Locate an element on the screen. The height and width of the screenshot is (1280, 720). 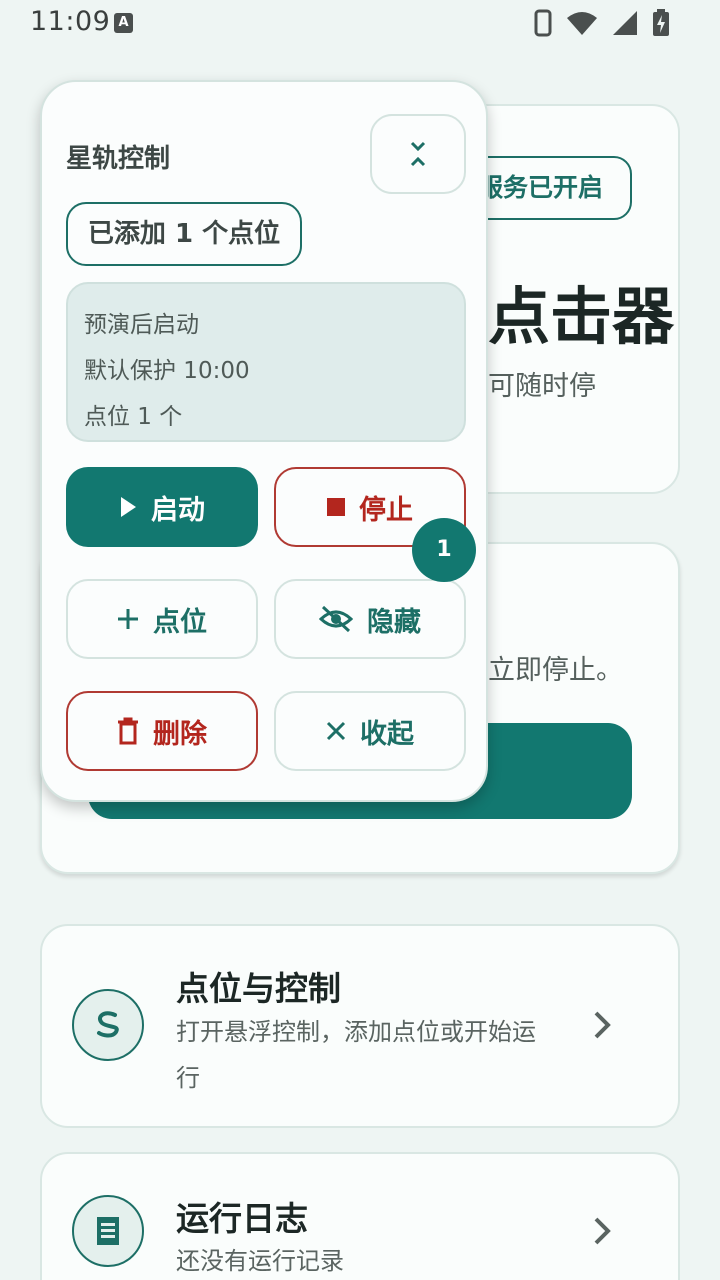
nav-desc-log: 还没有运行记录 is located at coordinates (260, 1261).